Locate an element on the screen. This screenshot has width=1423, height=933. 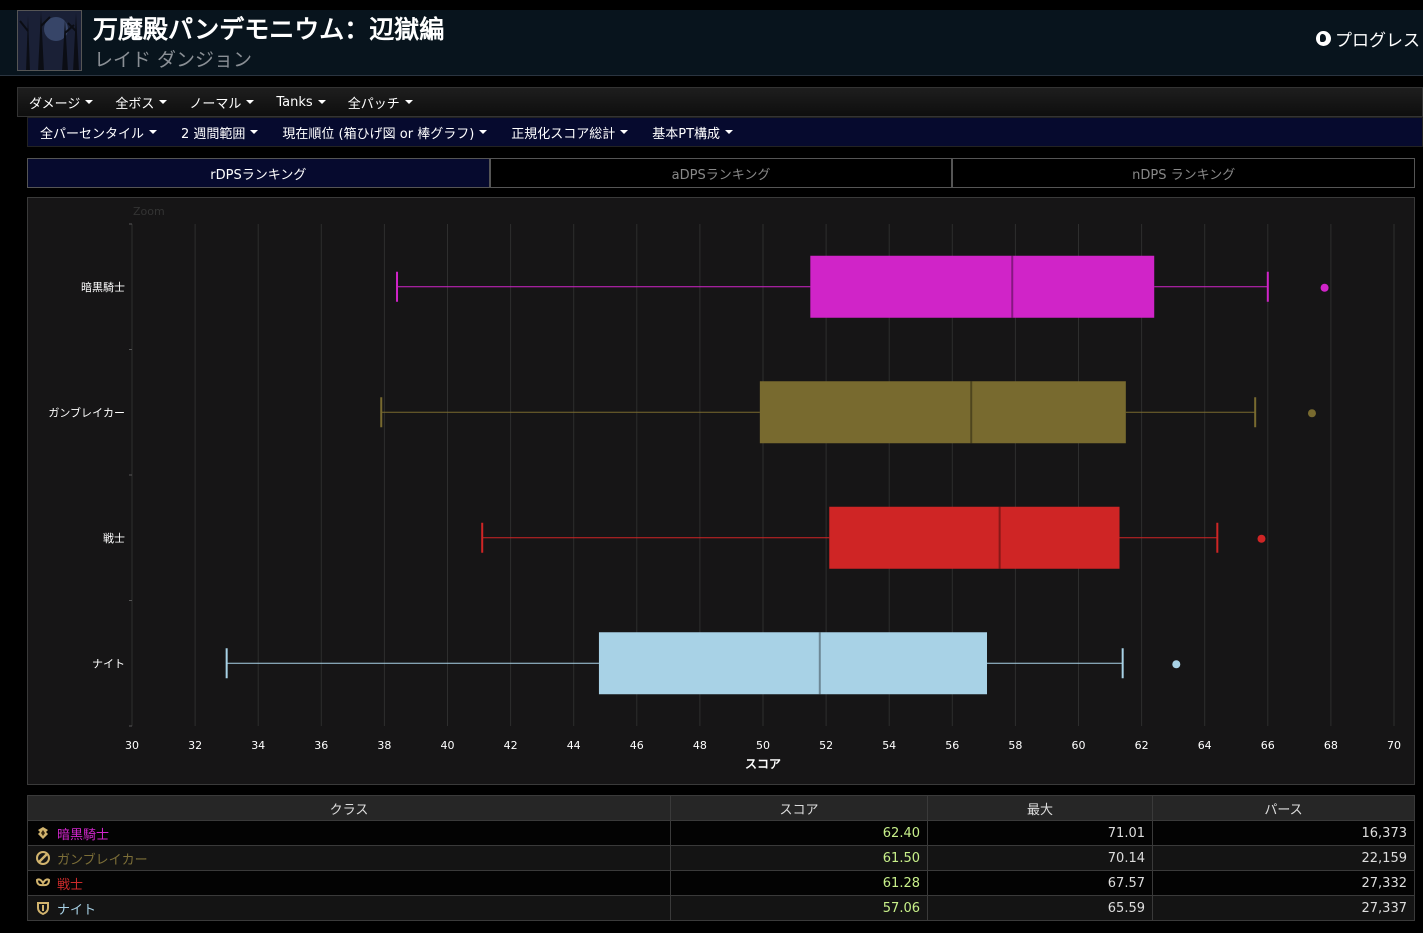
tab-rdps: rDPSランキング is located at coordinates (258, 173).